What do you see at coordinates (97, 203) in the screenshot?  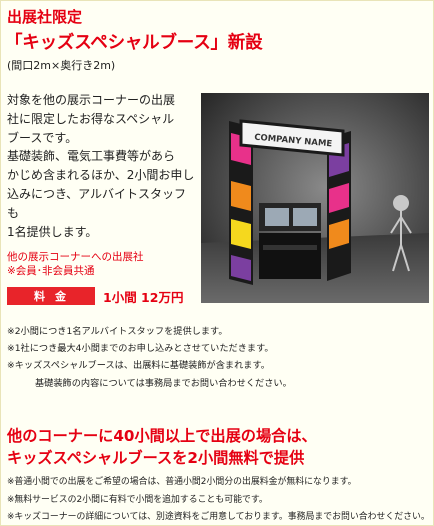 I see `description-line: 込みにつき、アルバイトスタッフも` at bounding box center [97, 203].